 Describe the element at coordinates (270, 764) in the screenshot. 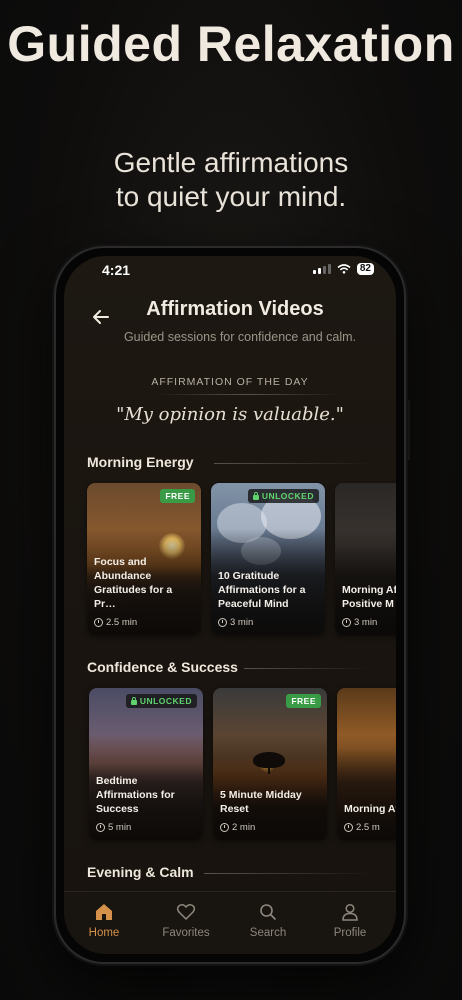

I see `video-card: FREE 5 Minute Midday Reset 2 min` at that location.